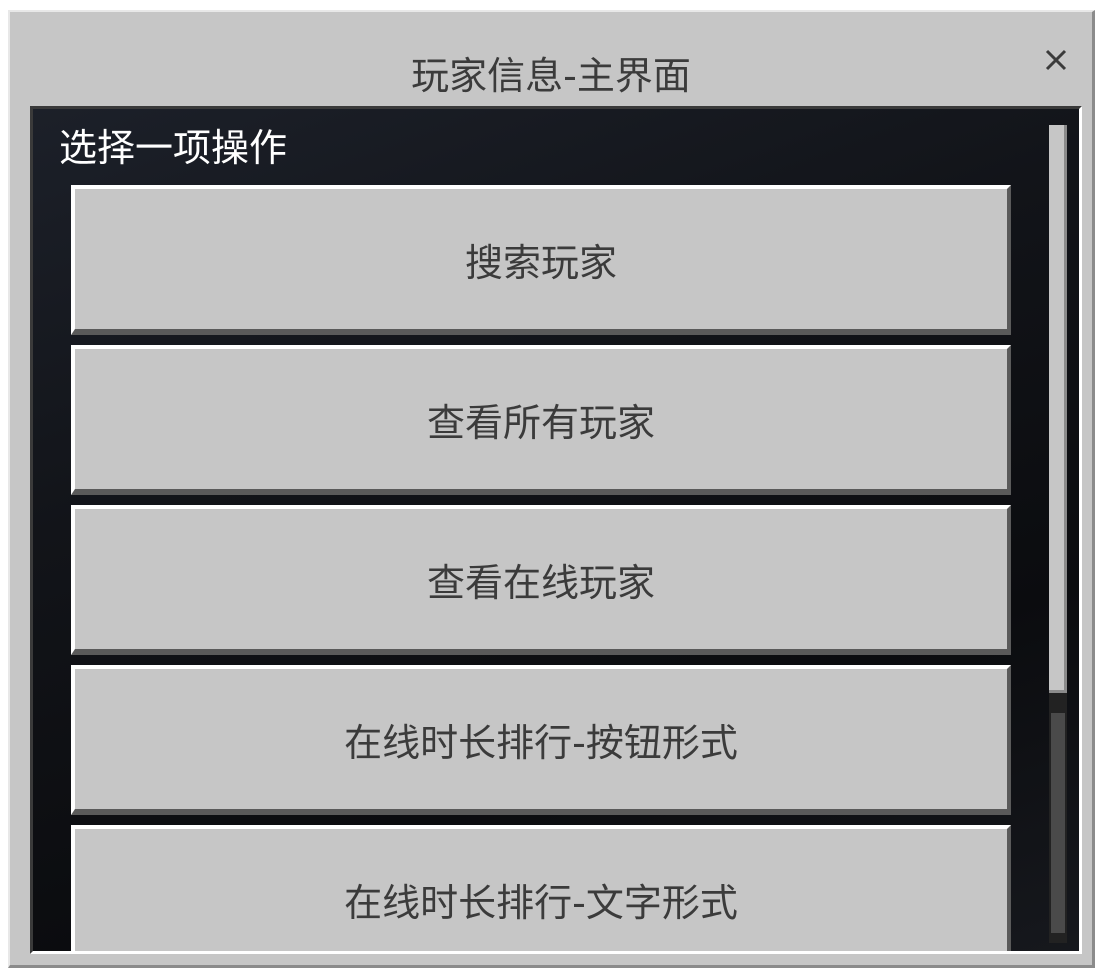 Image resolution: width=1102 pixels, height=972 pixels. What do you see at coordinates (541, 888) in the screenshot?
I see `online-time-ranking-text-form: 在线时长排行-文字形式` at bounding box center [541, 888].